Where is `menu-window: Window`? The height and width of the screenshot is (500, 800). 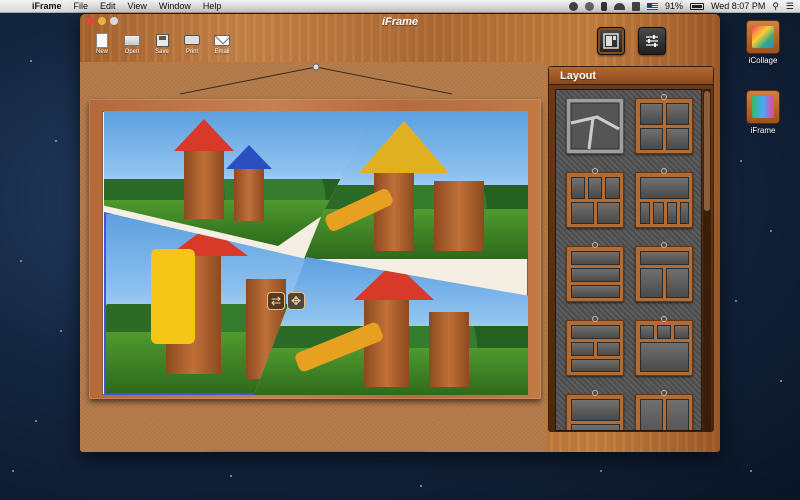 menu-window: Window is located at coordinates (175, 6).